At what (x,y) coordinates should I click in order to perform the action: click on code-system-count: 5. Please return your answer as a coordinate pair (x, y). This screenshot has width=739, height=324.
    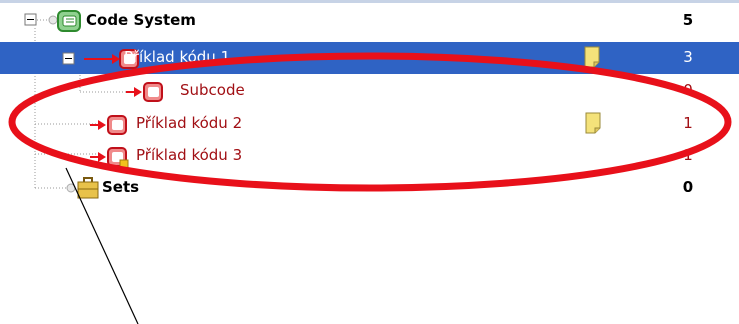
    Looking at the image, I should click on (688, 20).